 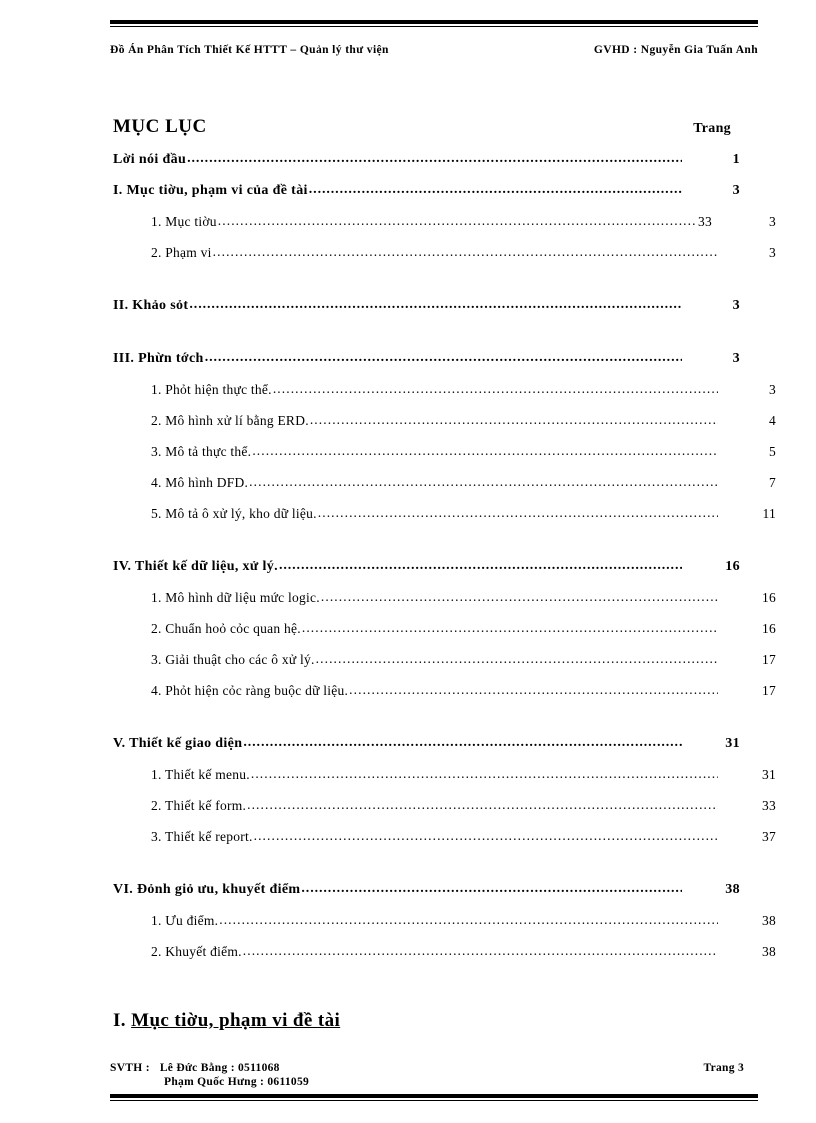 I want to click on toc-entry-label: 3. Giải thuật cho các ô xử lý., so click(x=233, y=659).